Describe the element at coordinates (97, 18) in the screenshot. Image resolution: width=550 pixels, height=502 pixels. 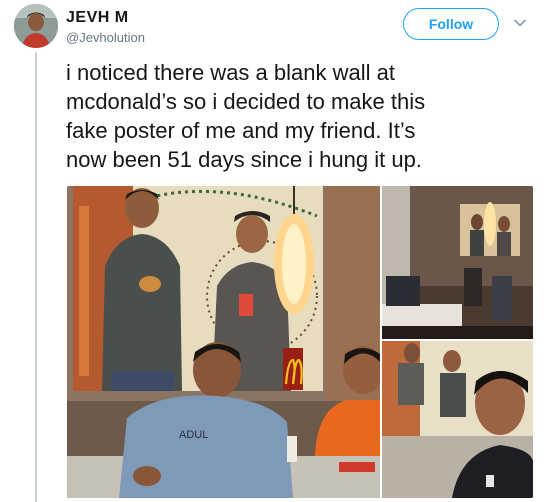
I see `display-name: JEVH M` at that location.